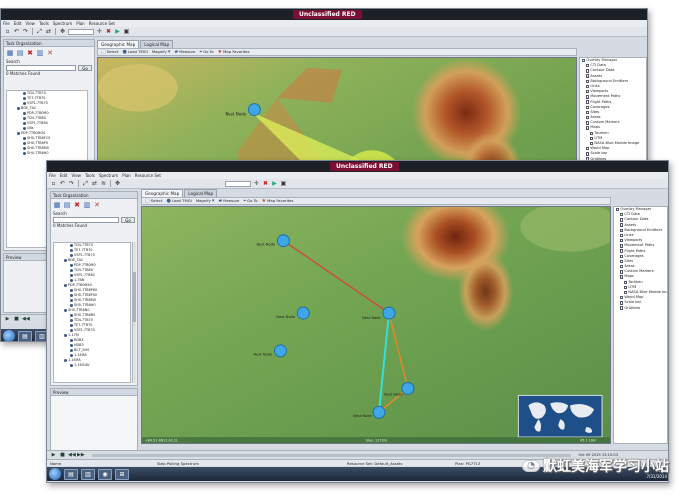 The height and width of the screenshot is (498, 683). Describe the element at coordinates (62, 183) in the screenshot. I see `undo-icon: ↶` at that location.